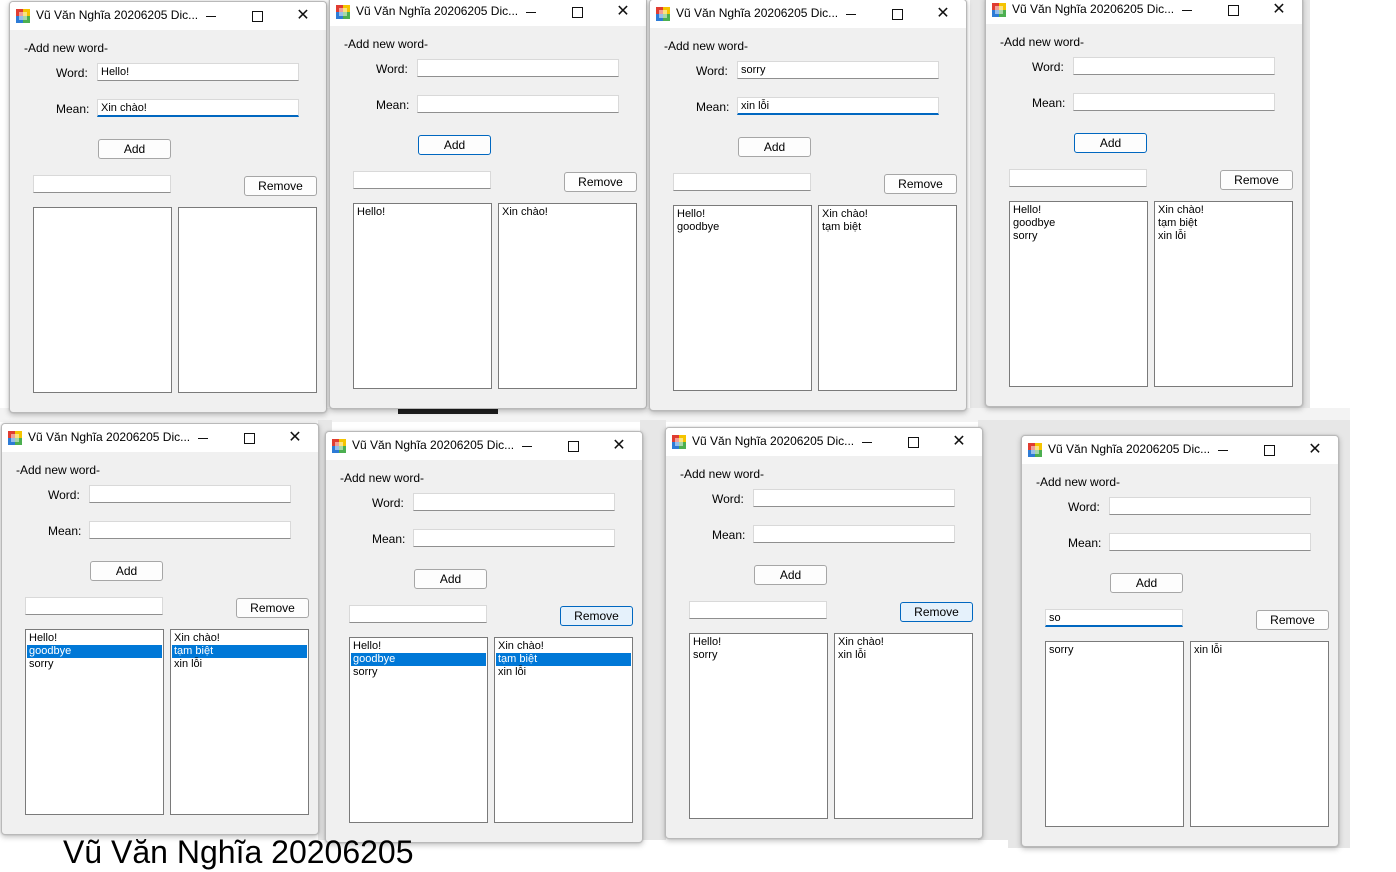  I want to click on mean-input: Xin chào!, so click(198, 108).